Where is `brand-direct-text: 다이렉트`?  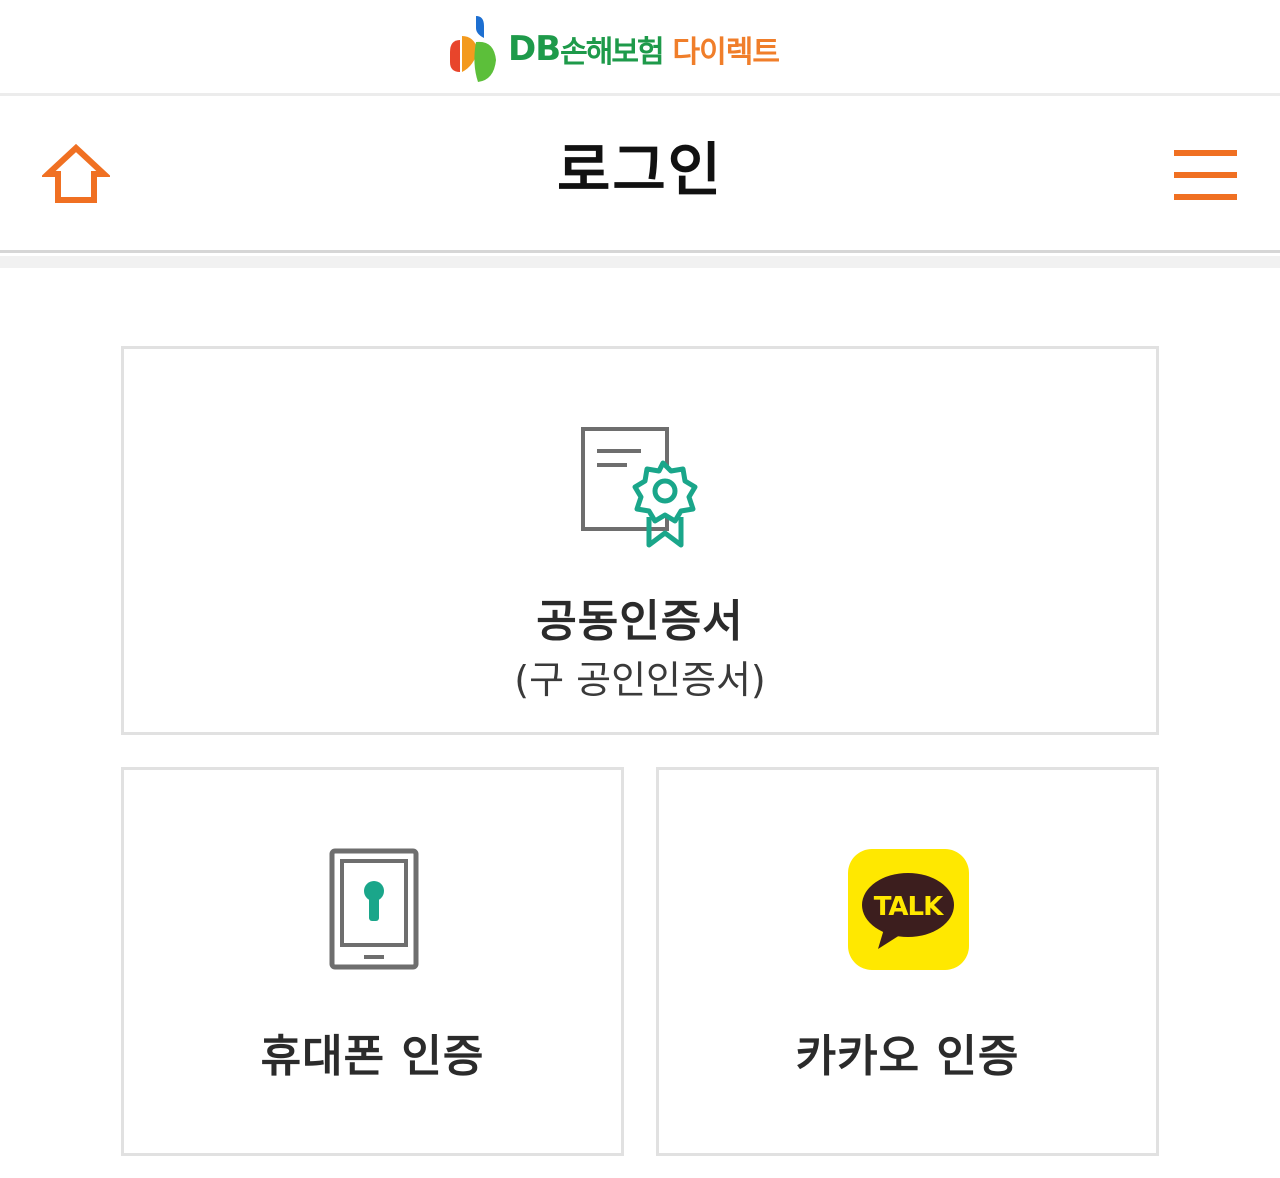
brand-direct-text: 다이렉트 is located at coordinates (726, 52).